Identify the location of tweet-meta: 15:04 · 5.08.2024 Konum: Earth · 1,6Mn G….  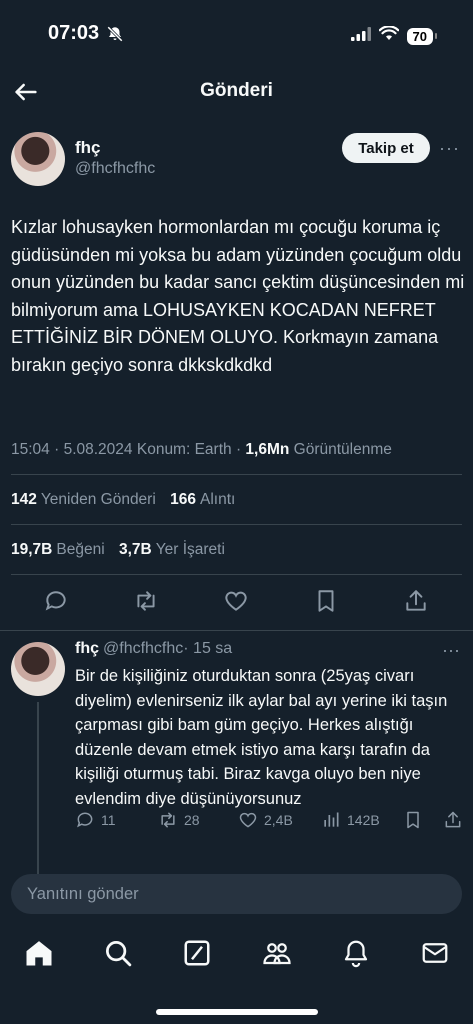
(201, 449).